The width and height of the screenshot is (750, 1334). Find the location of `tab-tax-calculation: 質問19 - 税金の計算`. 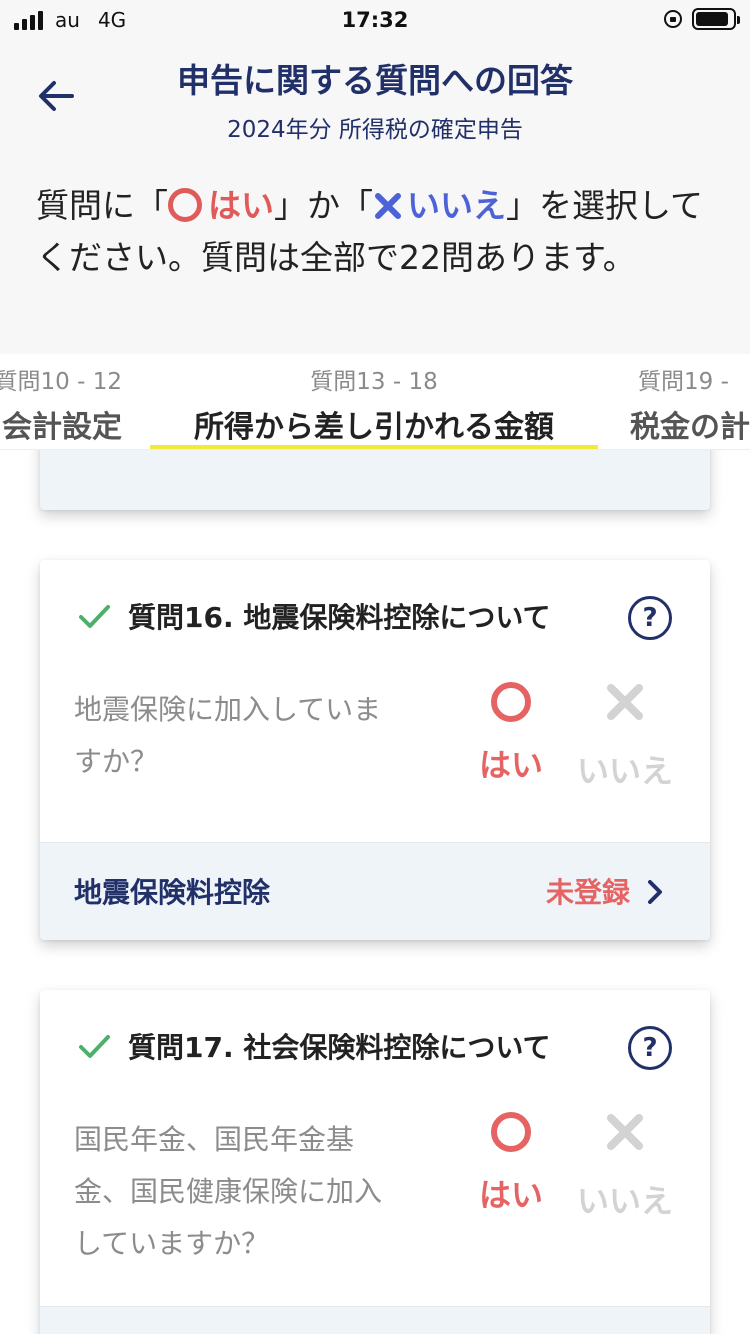

tab-tax-calculation: 質問19 - 税金の計算 is located at coordinates (690, 401).